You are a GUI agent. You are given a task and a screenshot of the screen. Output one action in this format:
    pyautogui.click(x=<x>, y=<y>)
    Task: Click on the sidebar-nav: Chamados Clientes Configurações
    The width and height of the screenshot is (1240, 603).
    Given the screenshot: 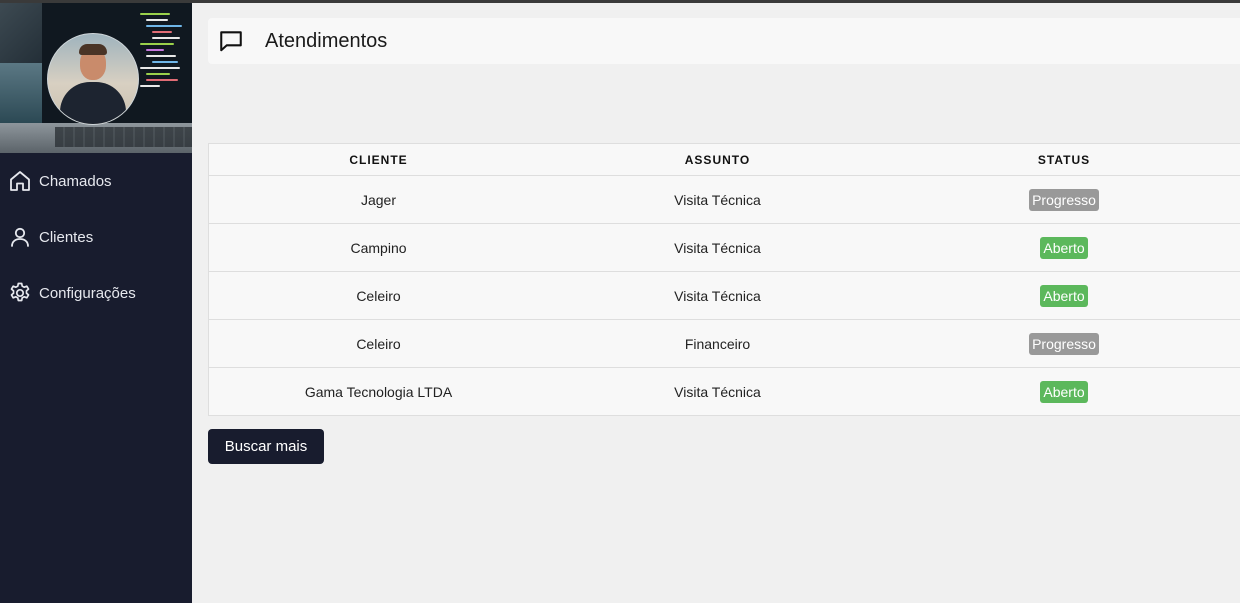 What is the action you would take?
    pyautogui.click(x=96, y=237)
    